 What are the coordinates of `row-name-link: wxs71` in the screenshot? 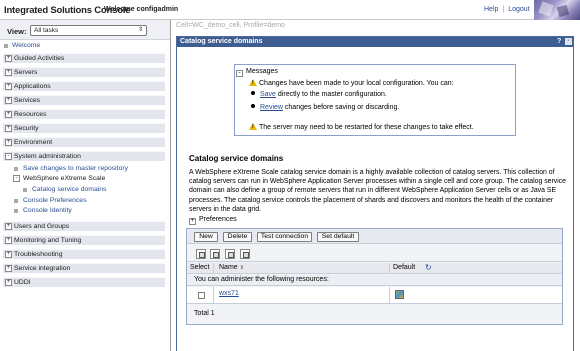 It's located at (229, 293).